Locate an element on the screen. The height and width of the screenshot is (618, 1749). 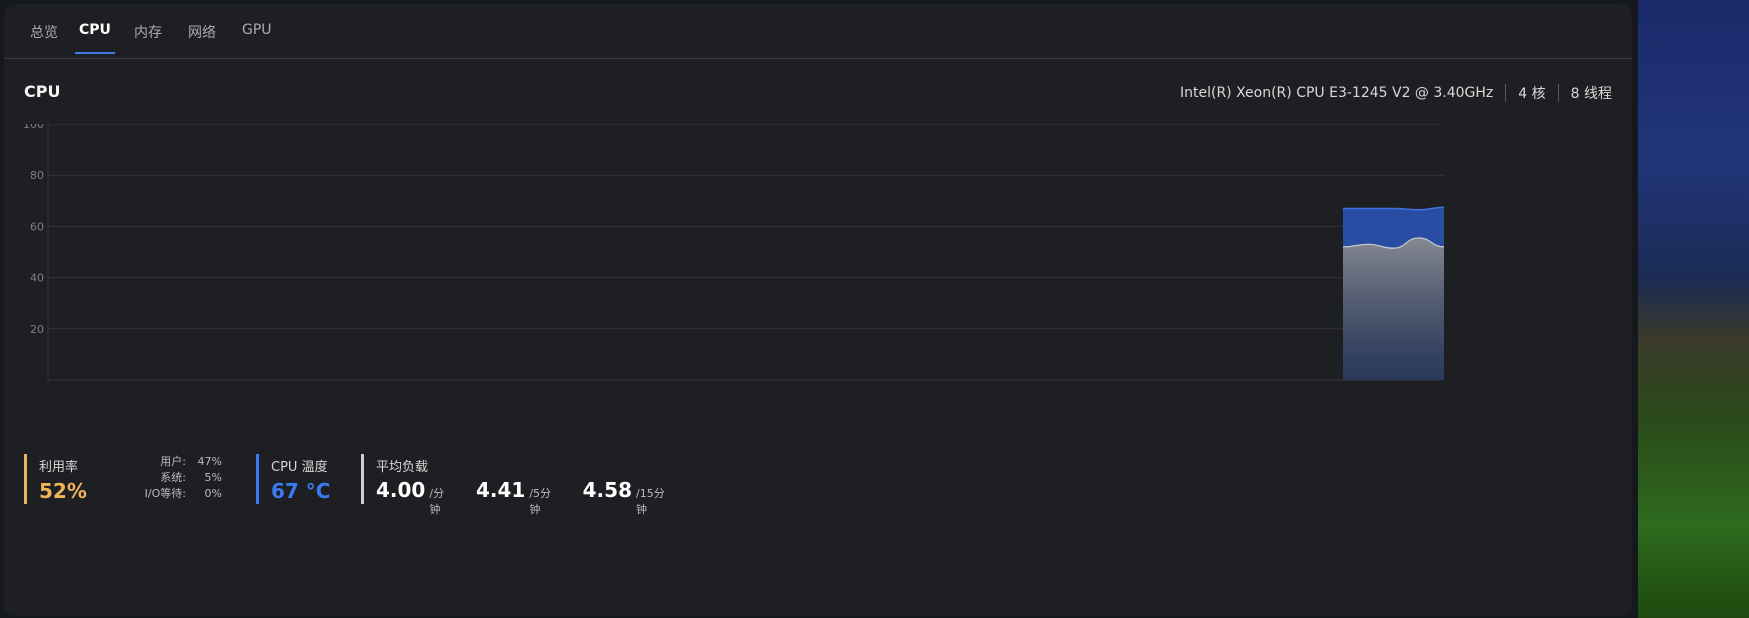
temperature-label: CPU 温度 is located at coordinates (299, 467).